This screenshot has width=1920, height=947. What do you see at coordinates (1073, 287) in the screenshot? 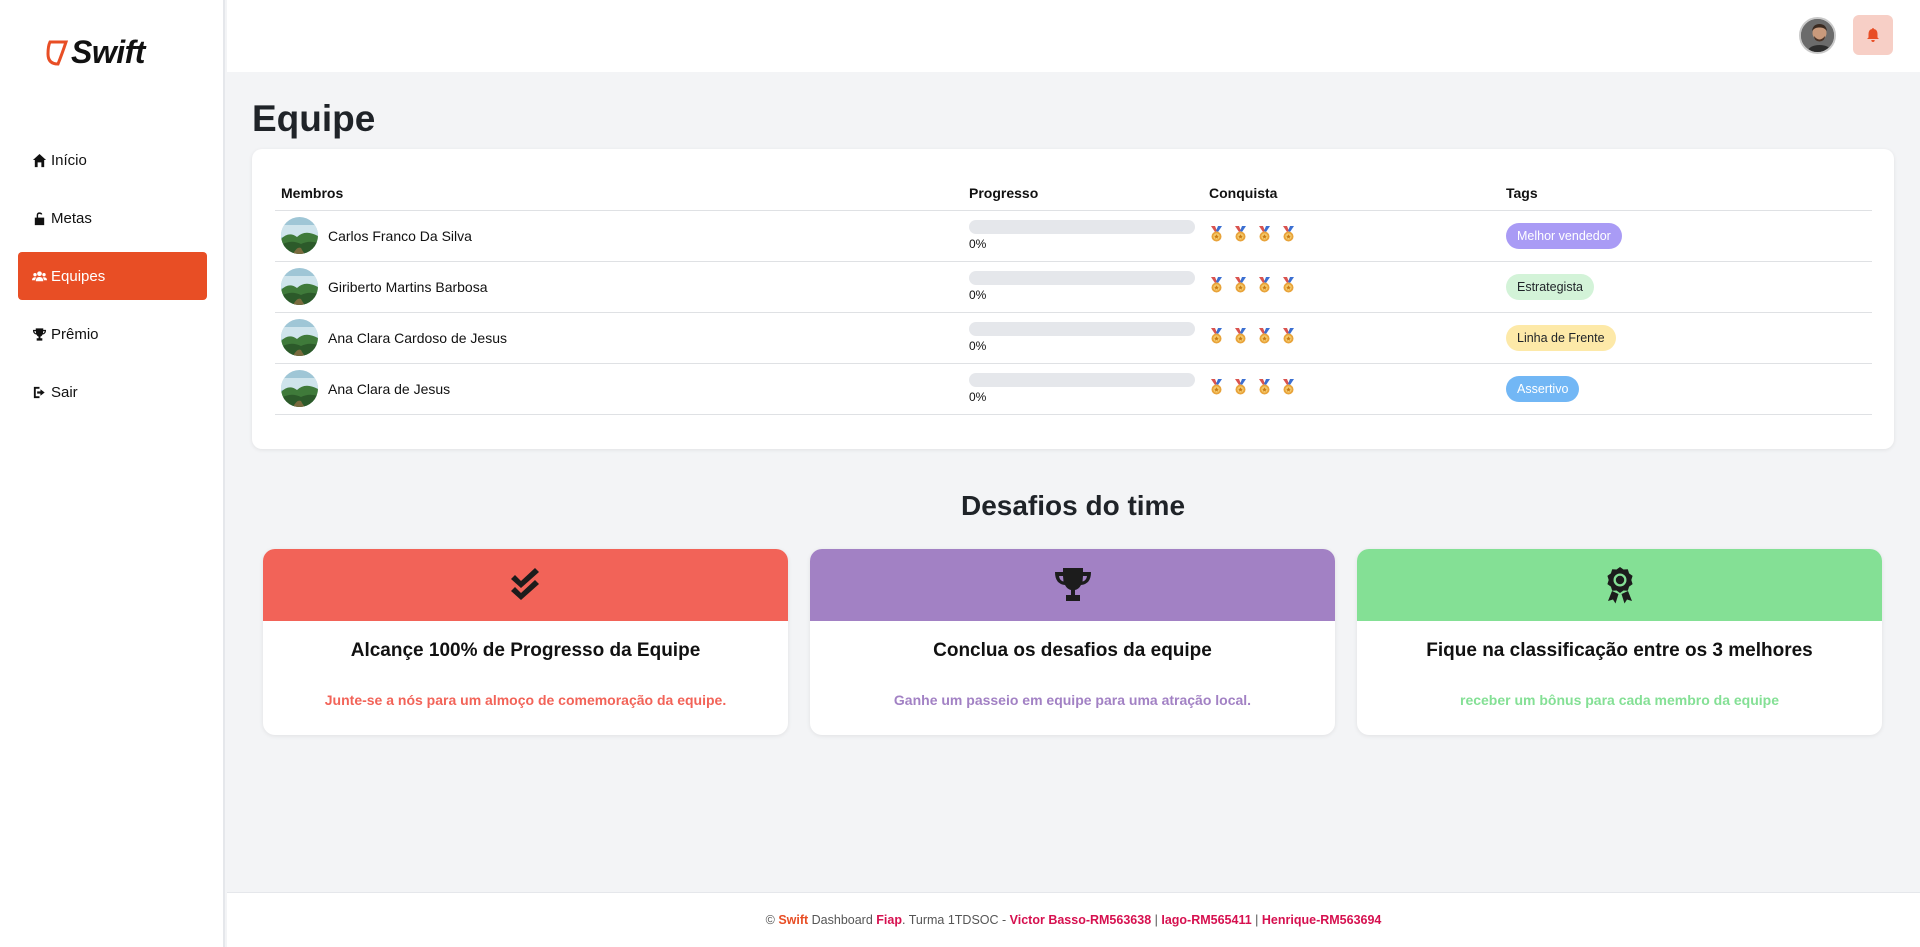
I see `table-row: Giriberto Martins Barbosa 0% Estrategista` at bounding box center [1073, 287].